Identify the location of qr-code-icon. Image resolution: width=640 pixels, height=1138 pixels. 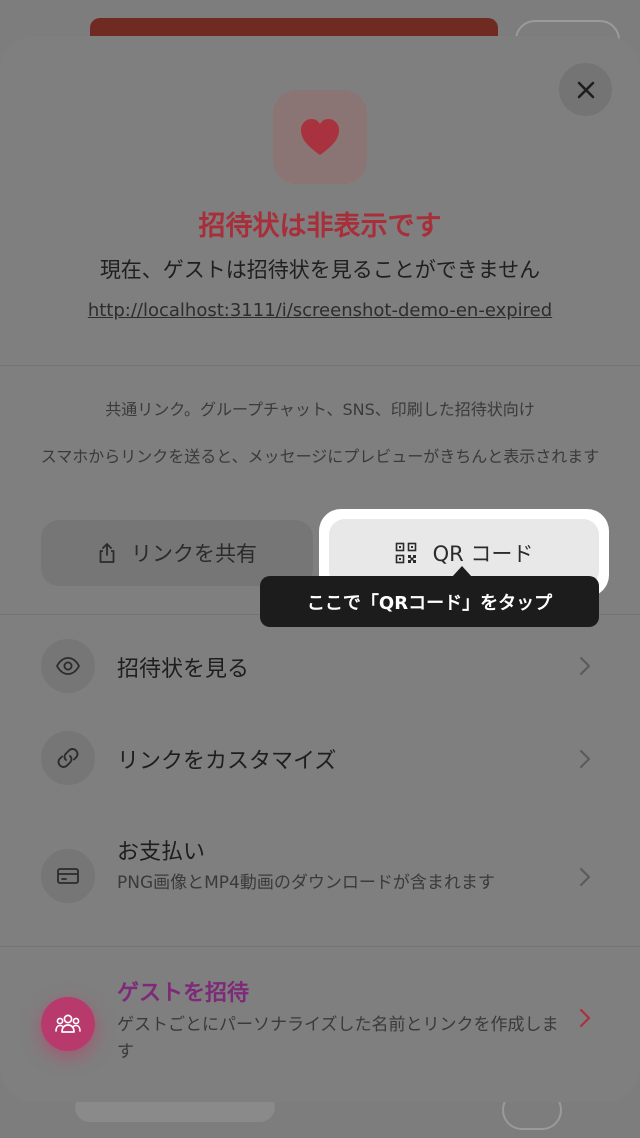
(405, 553).